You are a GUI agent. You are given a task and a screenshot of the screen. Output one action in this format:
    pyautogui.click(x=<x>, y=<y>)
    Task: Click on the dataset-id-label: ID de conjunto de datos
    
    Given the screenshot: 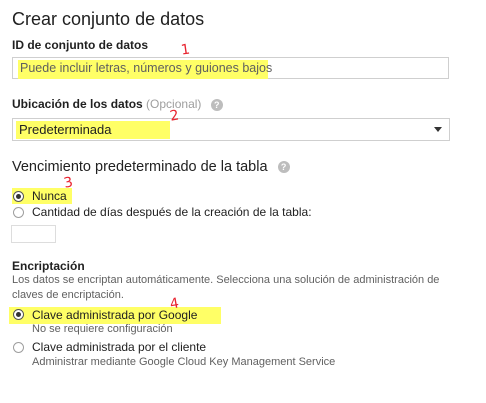 What is the action you would take?
    pyautogui.click(x=80, y=45)
    